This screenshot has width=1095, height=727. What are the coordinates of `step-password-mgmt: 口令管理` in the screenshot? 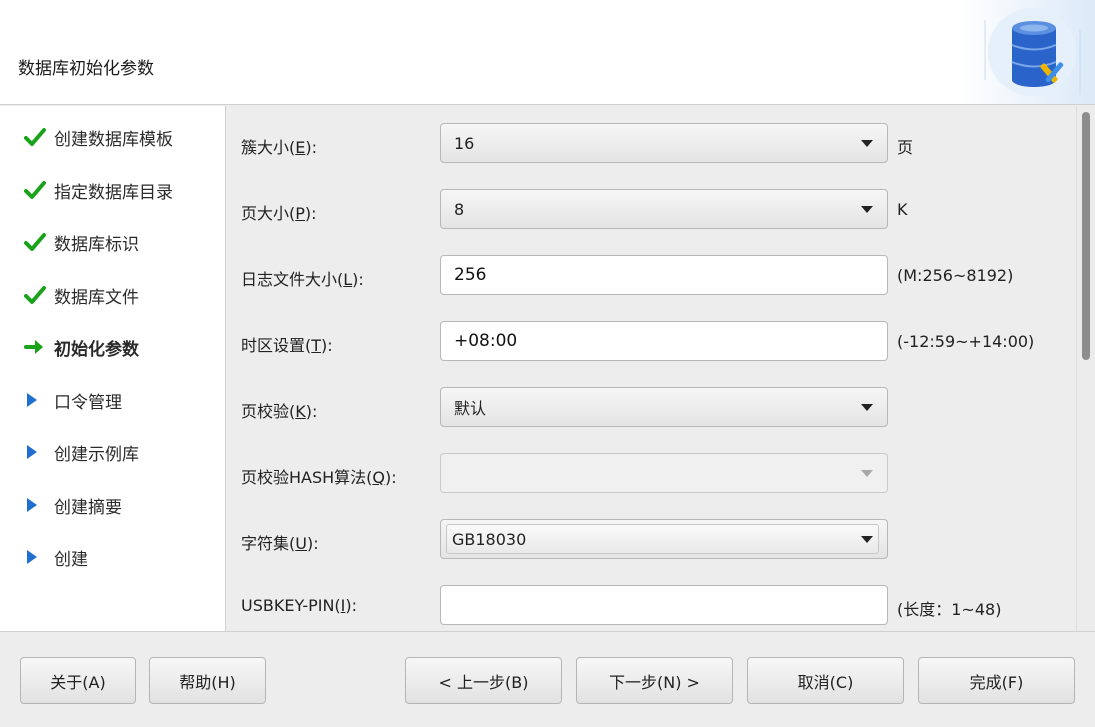 It's located at (73, 400).